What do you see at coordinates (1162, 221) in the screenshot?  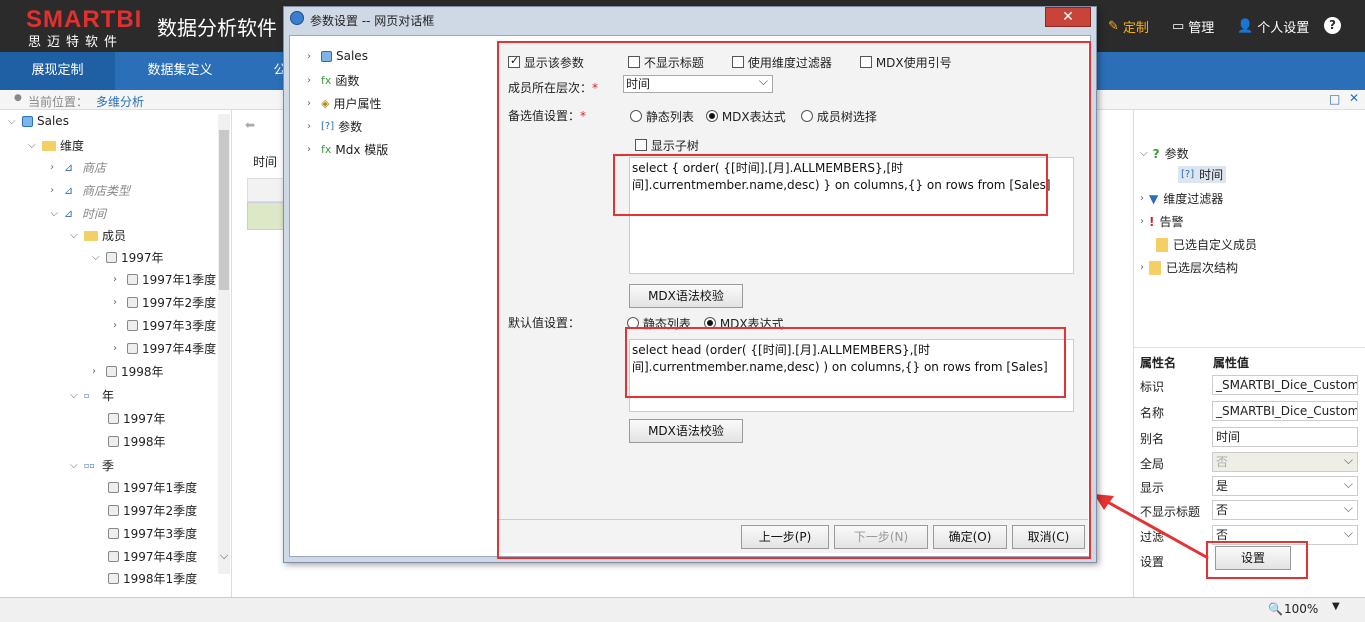 I see `rtree-alert: ›! 告警` at bounding box center [1162, 221].